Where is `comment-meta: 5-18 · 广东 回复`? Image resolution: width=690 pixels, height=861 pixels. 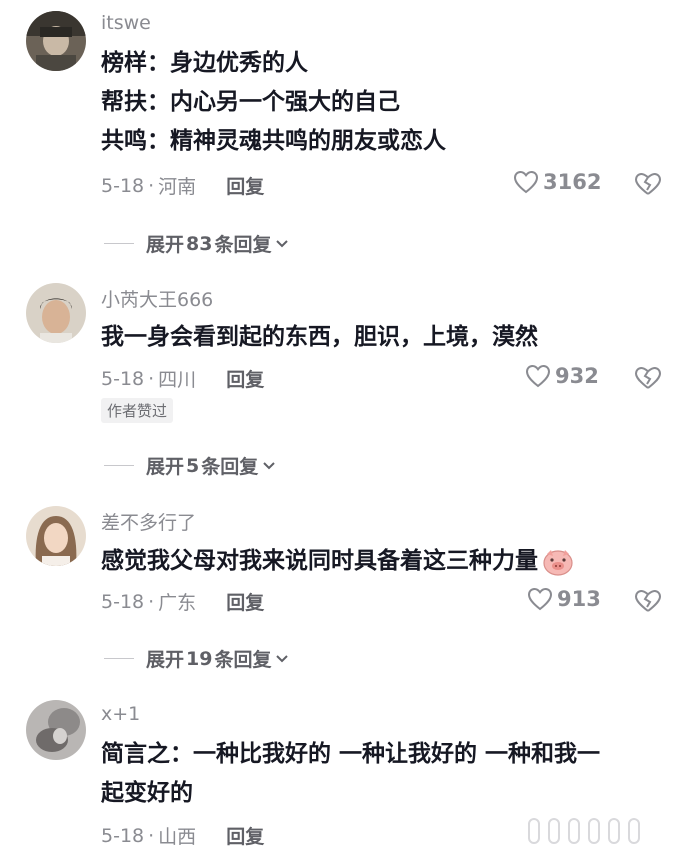 comment-meta: 5-18 · 广东 回复 is located at coordinates (182, 601).